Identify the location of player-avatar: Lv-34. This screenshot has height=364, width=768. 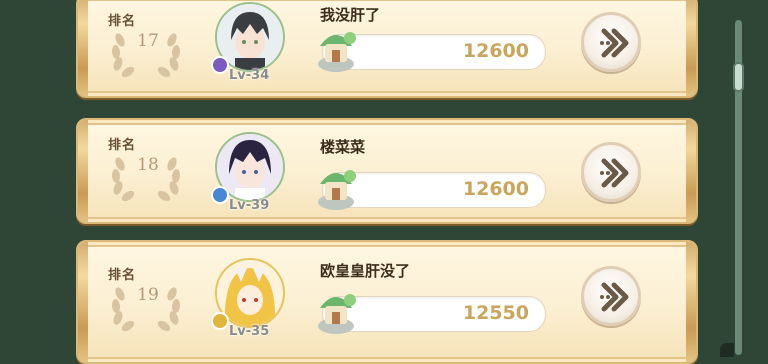
(248, 42).